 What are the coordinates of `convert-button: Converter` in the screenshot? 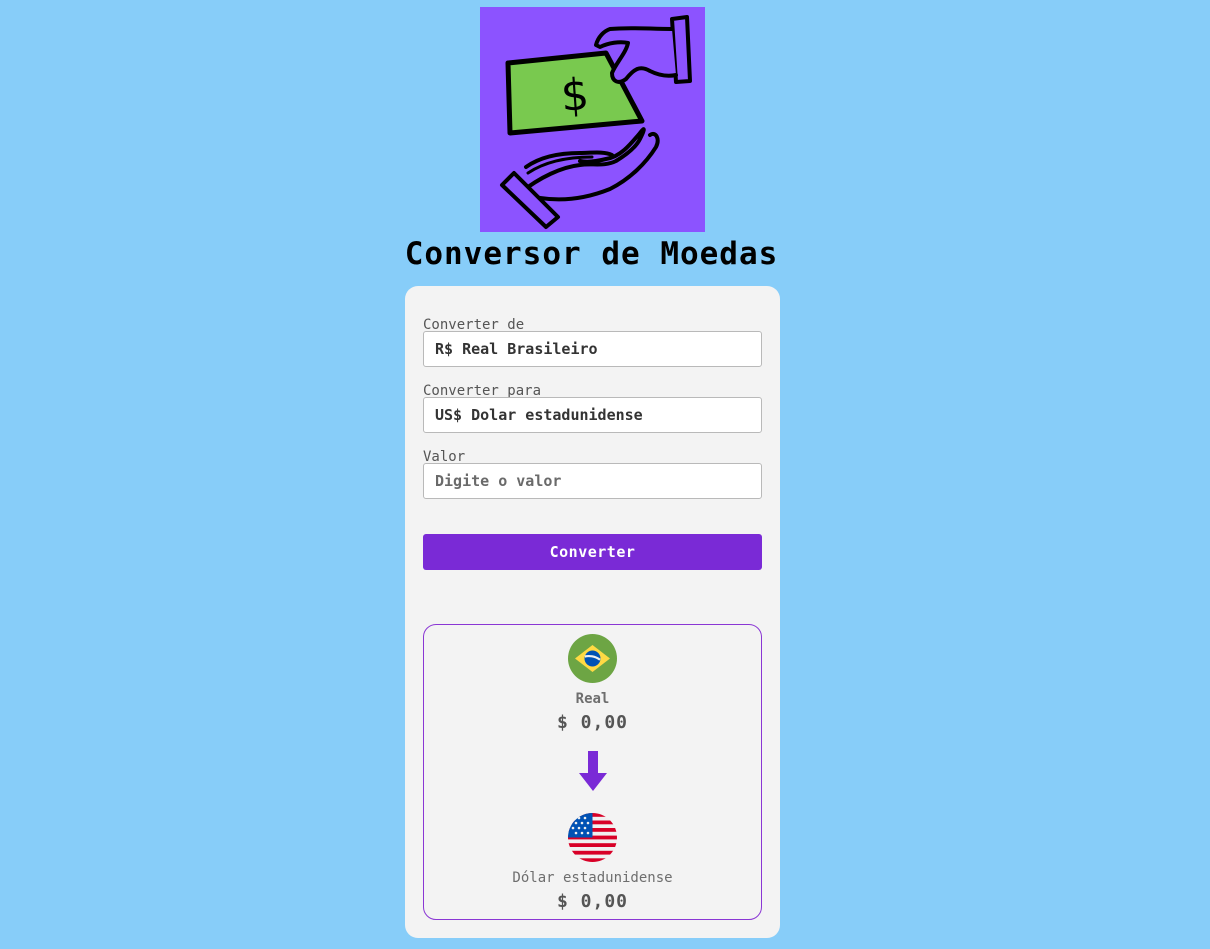 It's located at (592, 552).